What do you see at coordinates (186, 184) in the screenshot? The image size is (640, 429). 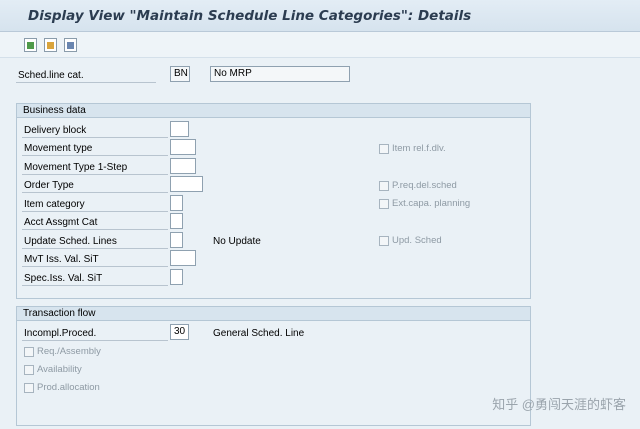 I see `order-type-field` at bounding box center [186, 184].